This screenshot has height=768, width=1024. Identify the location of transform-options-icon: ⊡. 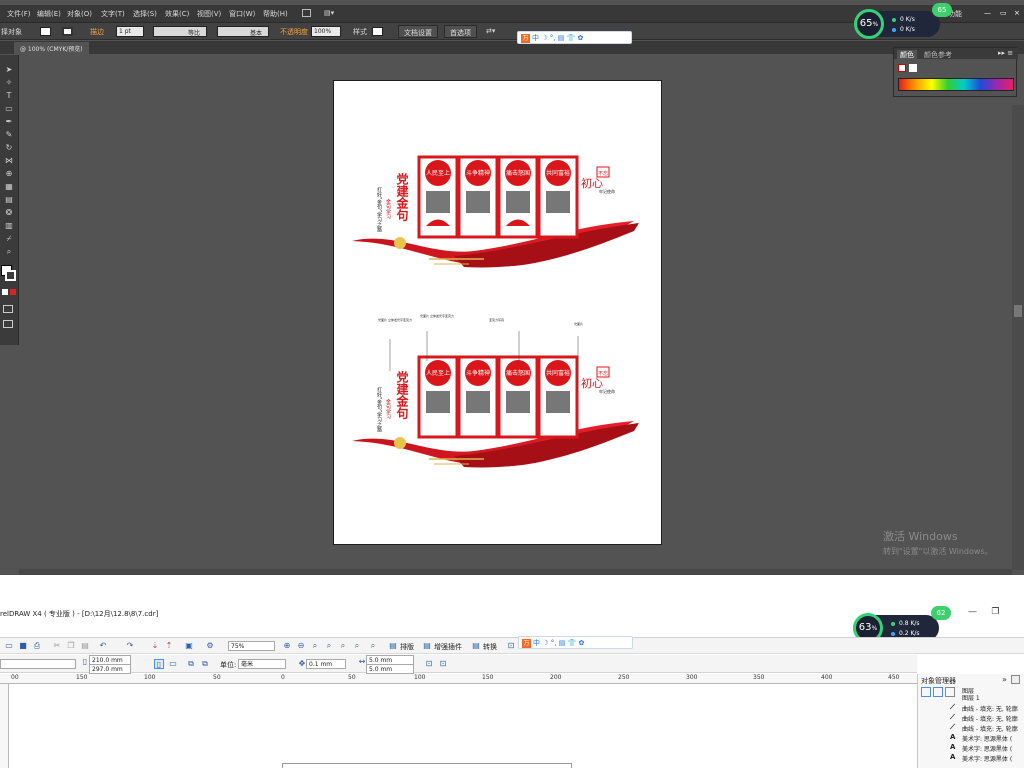
(443, 664).